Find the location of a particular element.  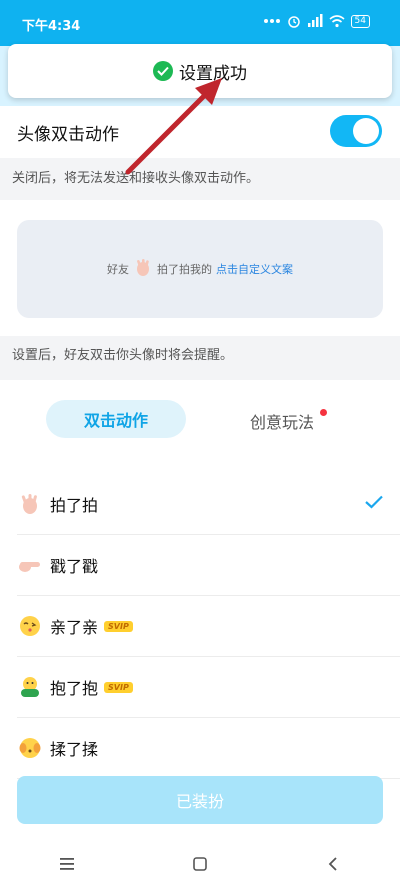

worn-button: 已装扮 is located at coordinates (200, 800).